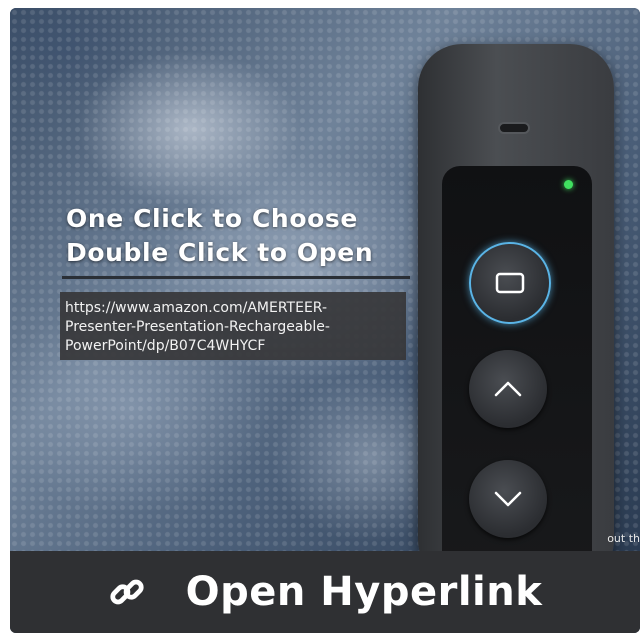 This screenshot has height=637, width=644. I want to click on remote-button-panel, so click(517, 371).